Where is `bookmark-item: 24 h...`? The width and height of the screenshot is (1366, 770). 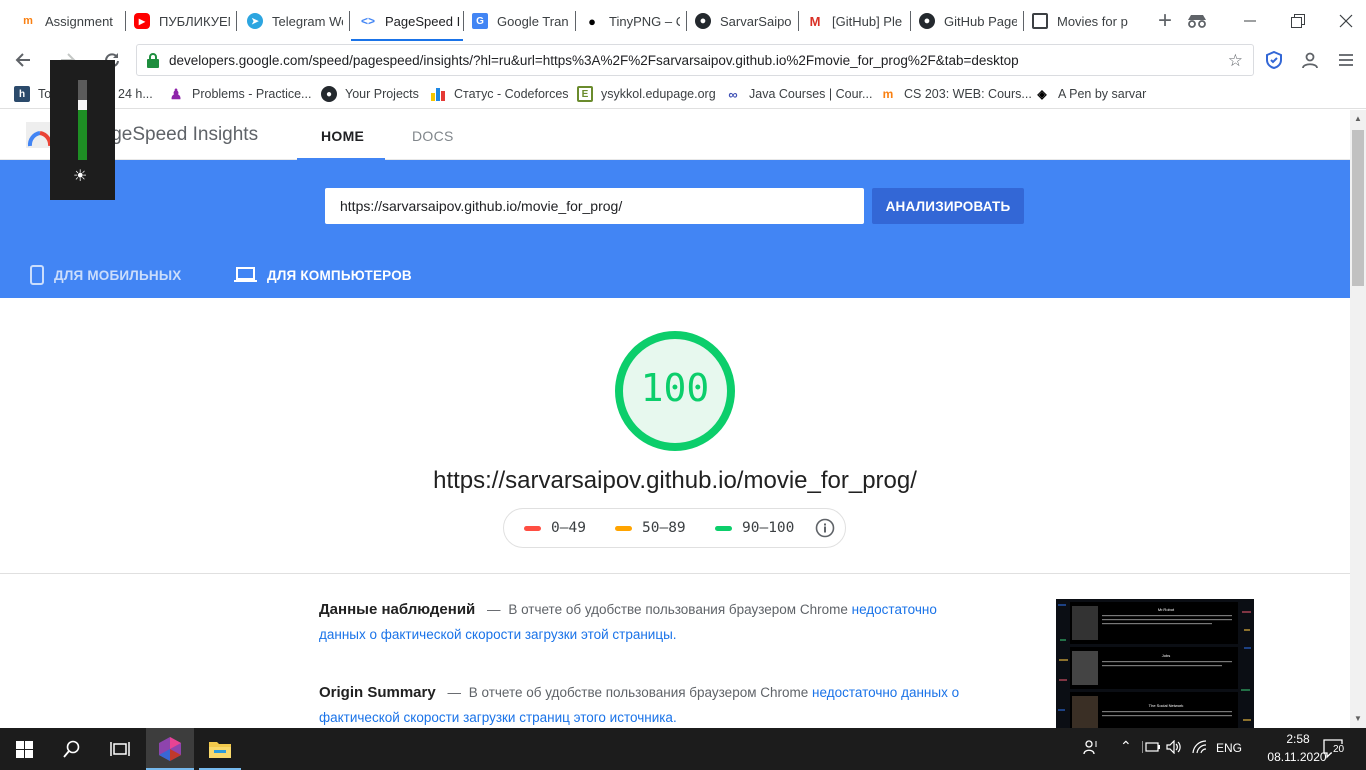
bookmark-item: 24 h... is located at coordinates (135, 94).